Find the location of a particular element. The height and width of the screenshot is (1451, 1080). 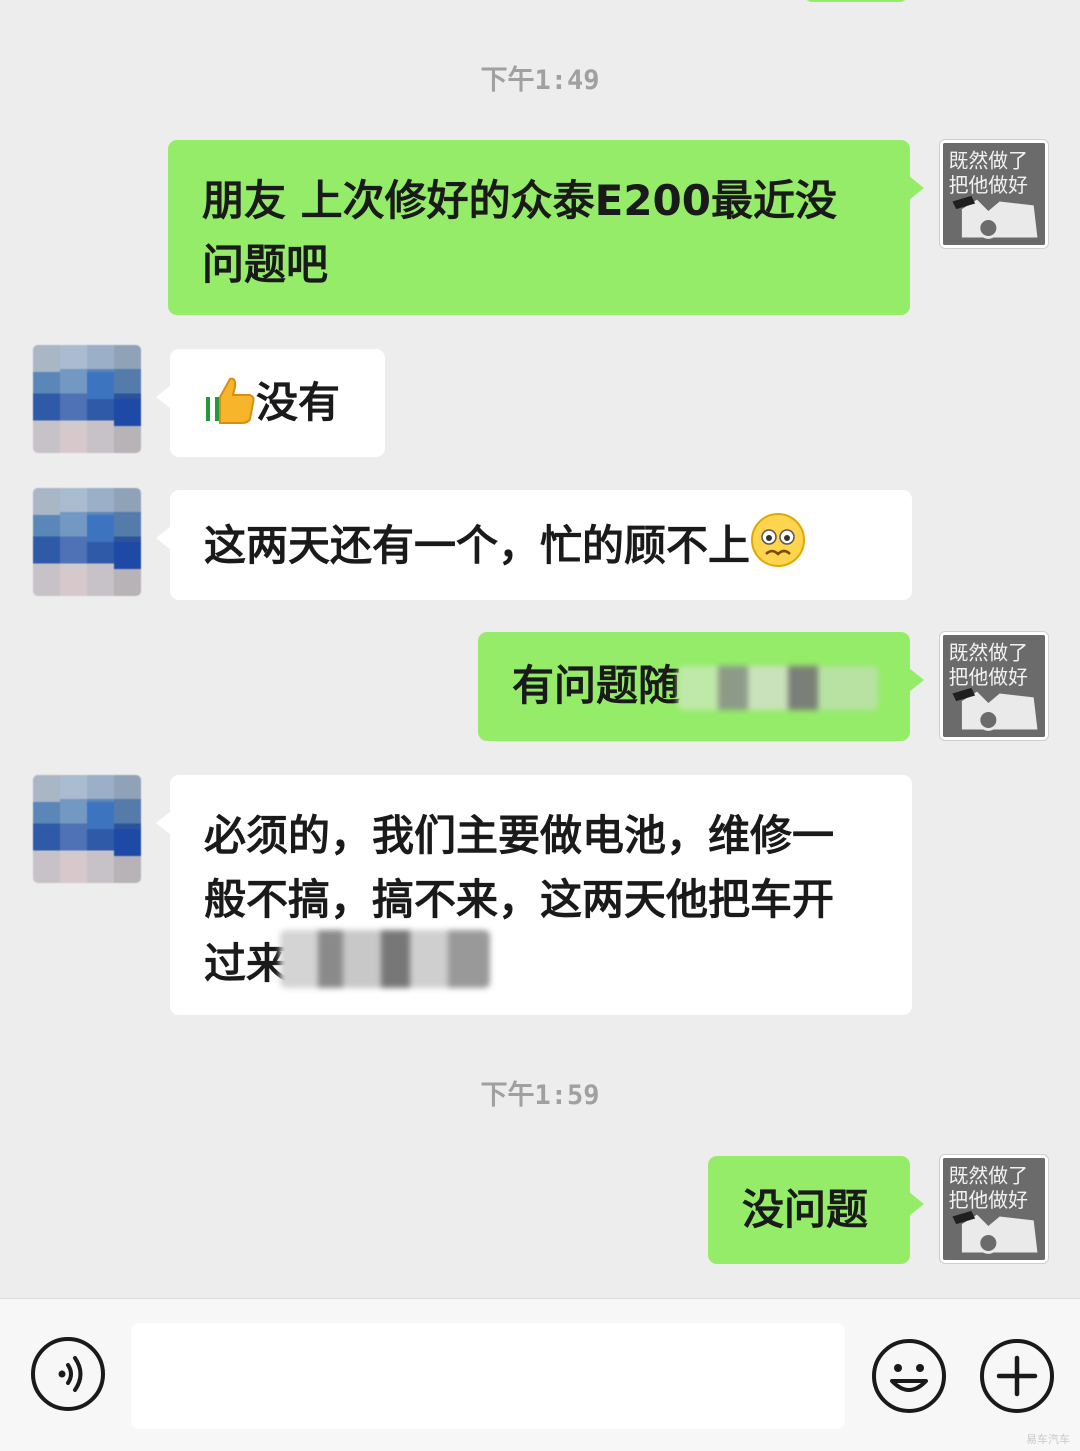

message-text: 没问题 is located at coordinates (805, 1209).